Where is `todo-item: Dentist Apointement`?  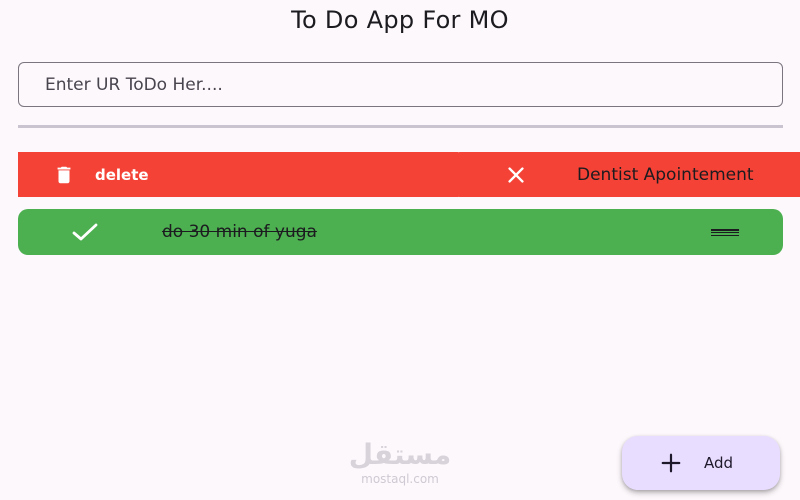 todo-item: Dentist Apointement is located at coordinates (625, 174).